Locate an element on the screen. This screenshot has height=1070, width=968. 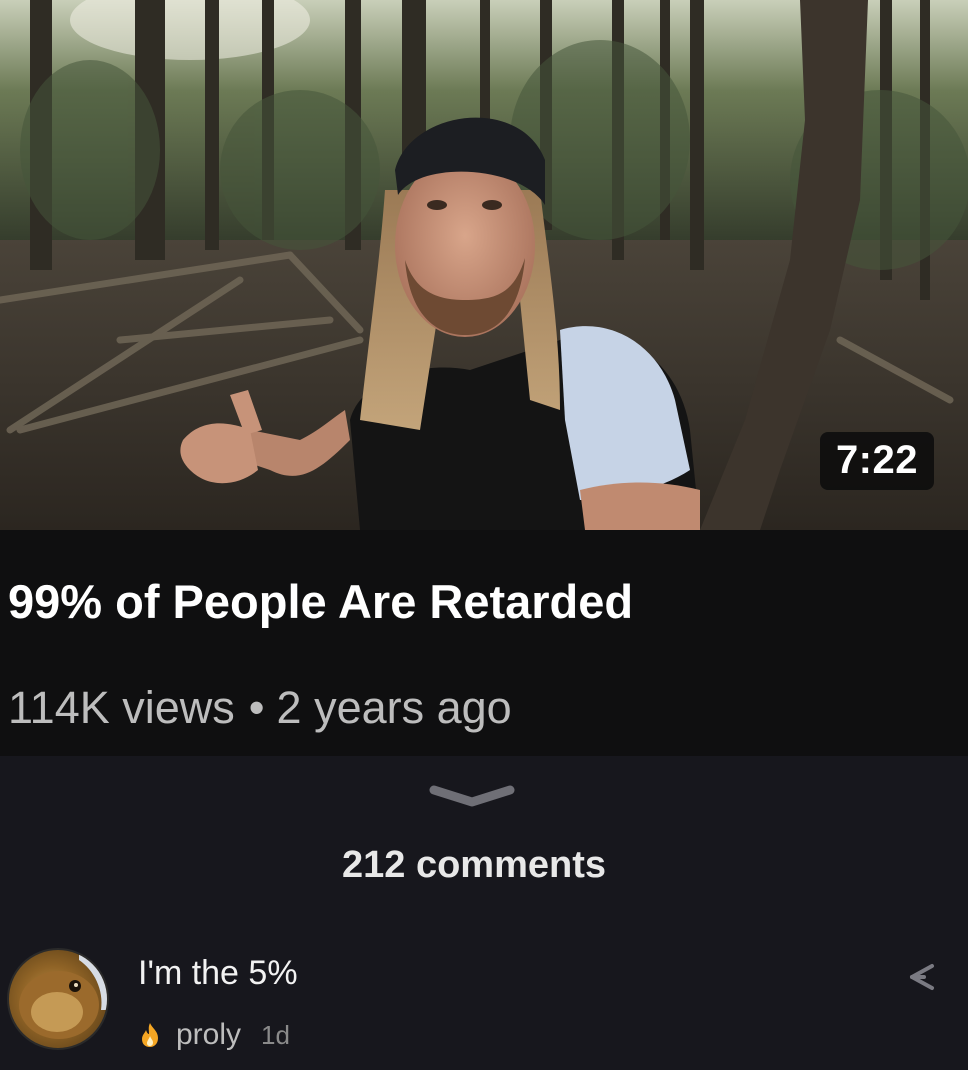
avatar is located at coordinates (58, 999).